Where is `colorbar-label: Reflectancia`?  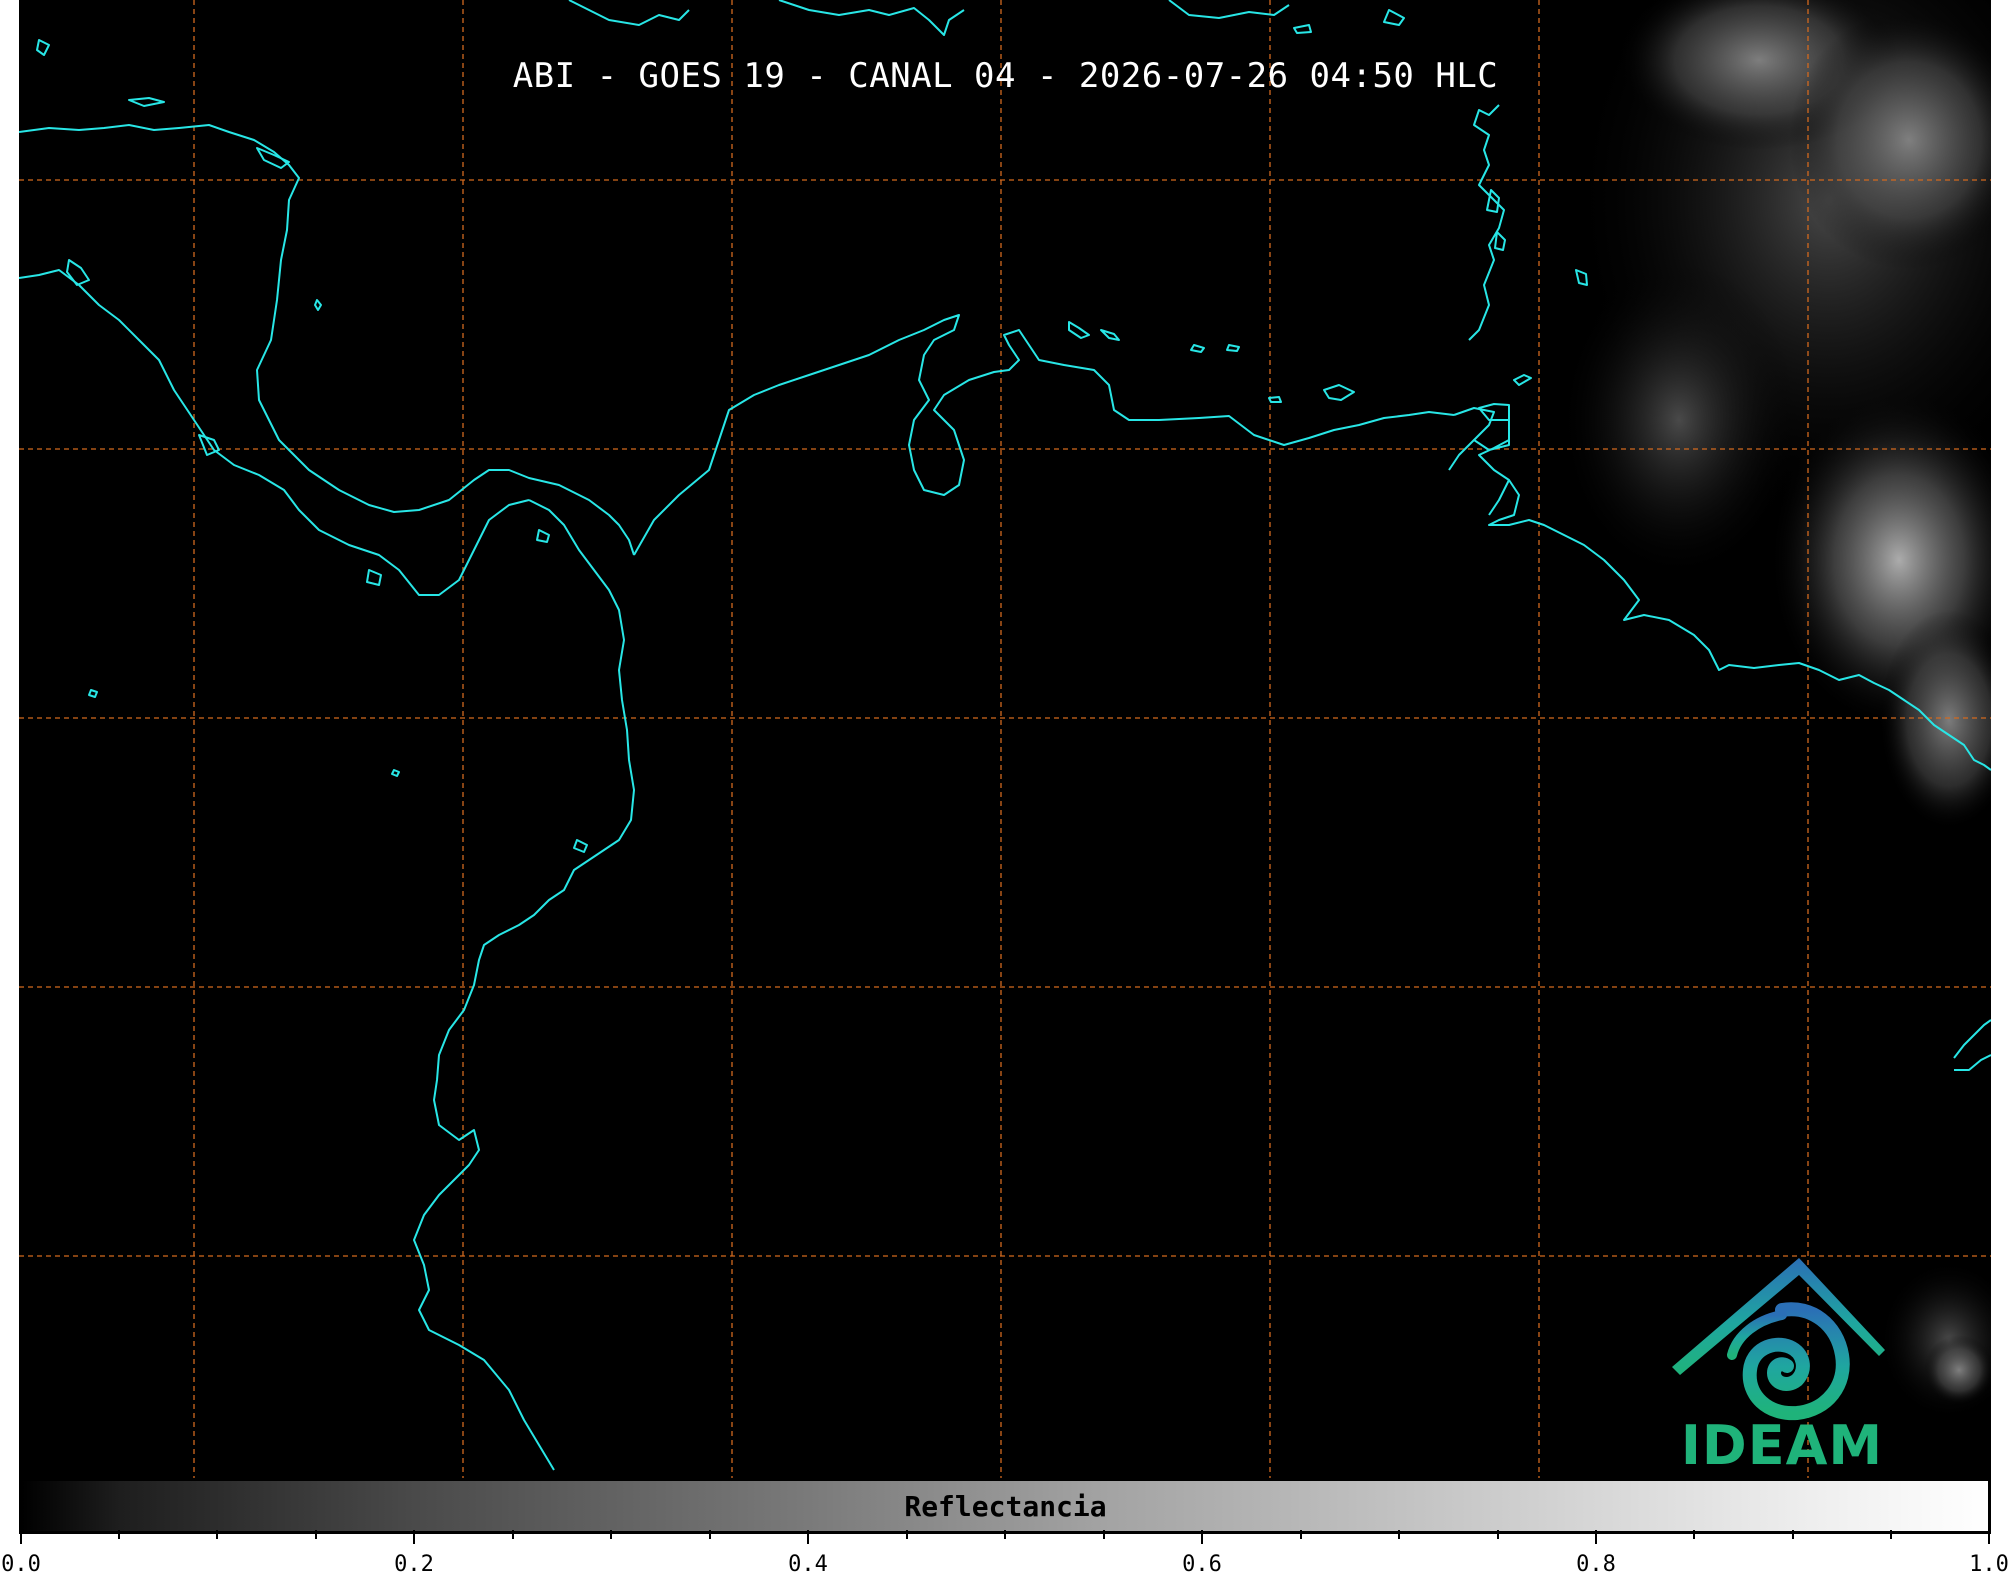 colorbar-label: Reflectancia is located at coordinates (1005, 1506).